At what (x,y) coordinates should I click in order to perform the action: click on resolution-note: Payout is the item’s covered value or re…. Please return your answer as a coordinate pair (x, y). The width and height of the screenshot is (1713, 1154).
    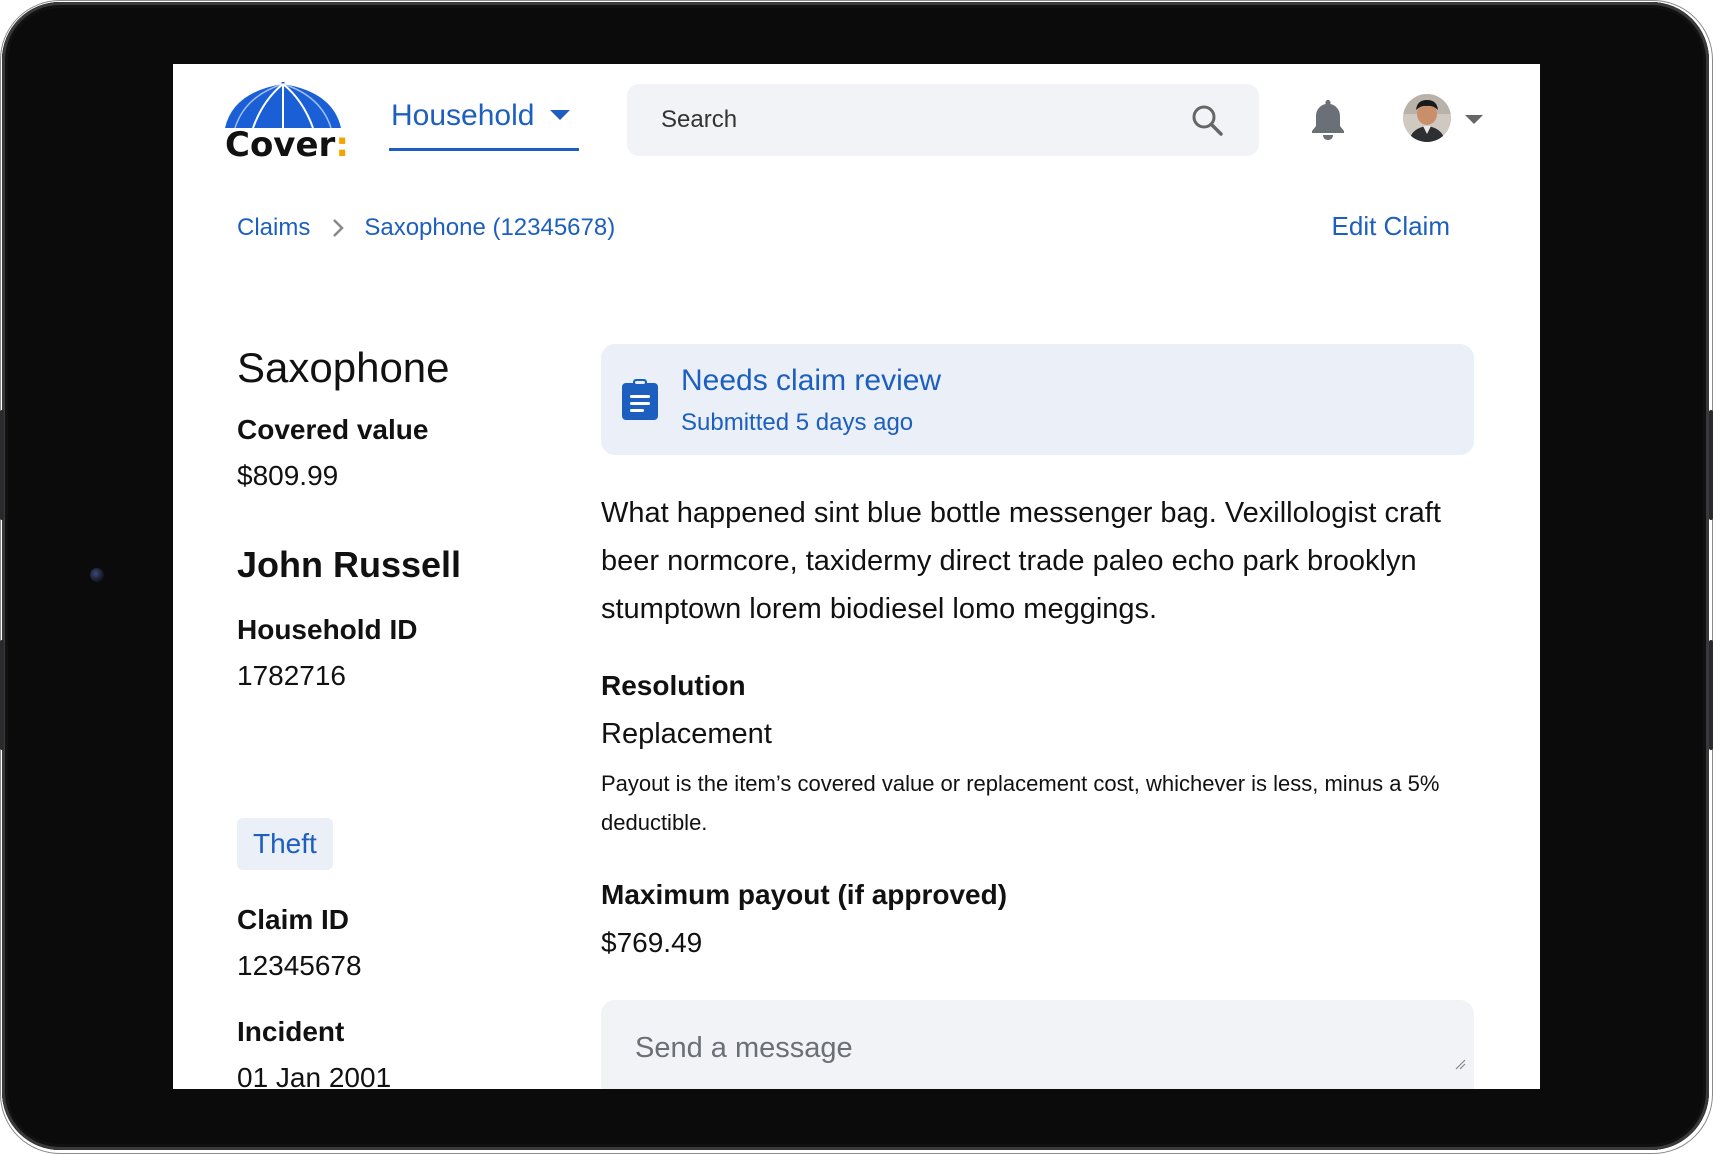
    Looking at the image, I should click on (1020, 803).